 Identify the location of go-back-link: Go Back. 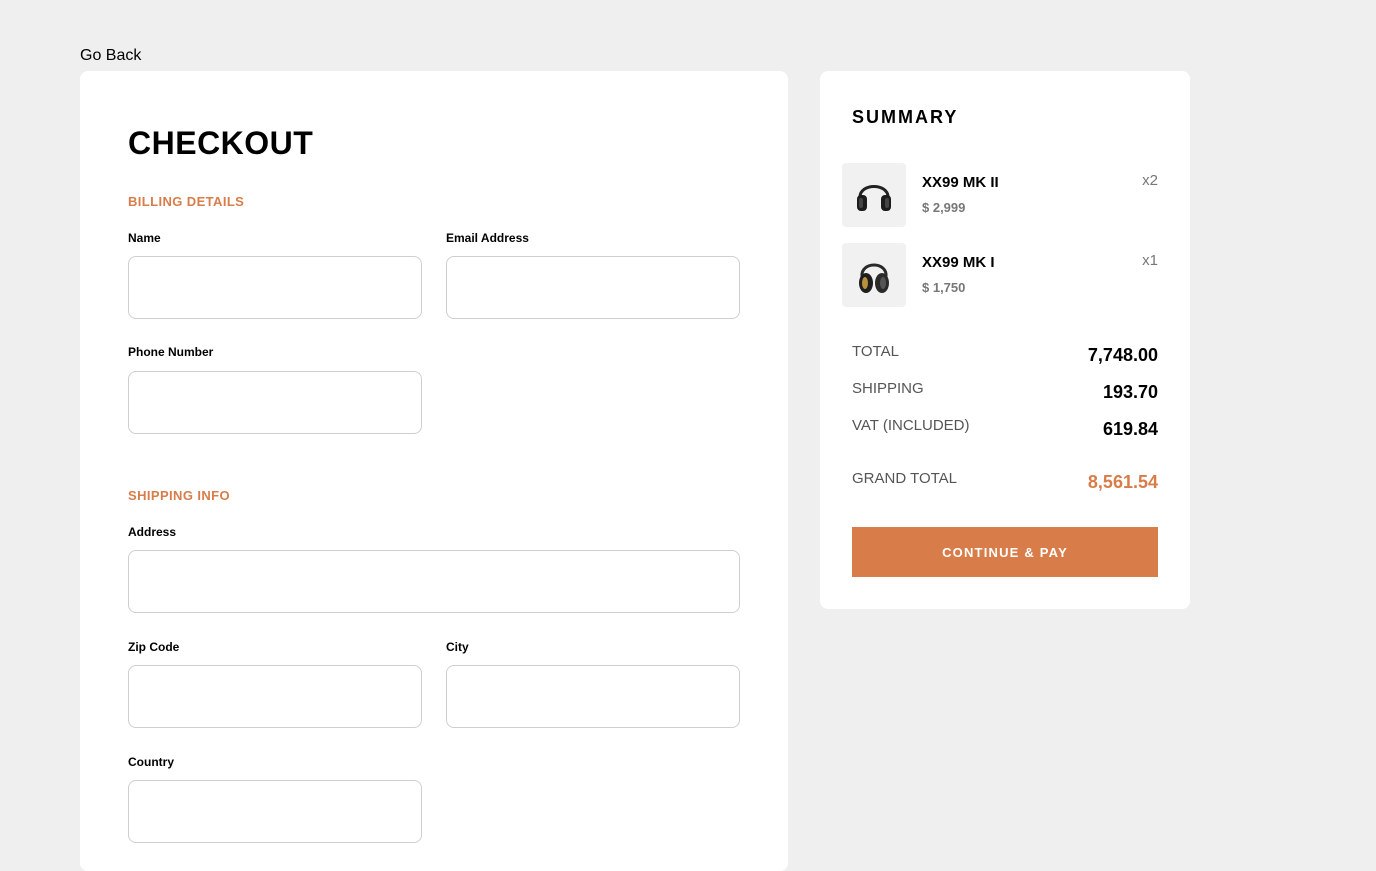
(110, 56).